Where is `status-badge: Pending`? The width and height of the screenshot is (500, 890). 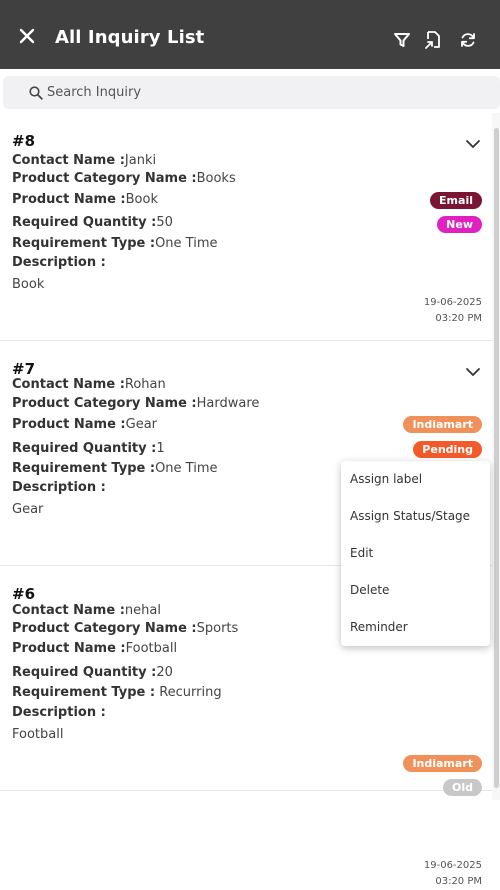
status-badge: Pending is located at coordinates (447, 449).